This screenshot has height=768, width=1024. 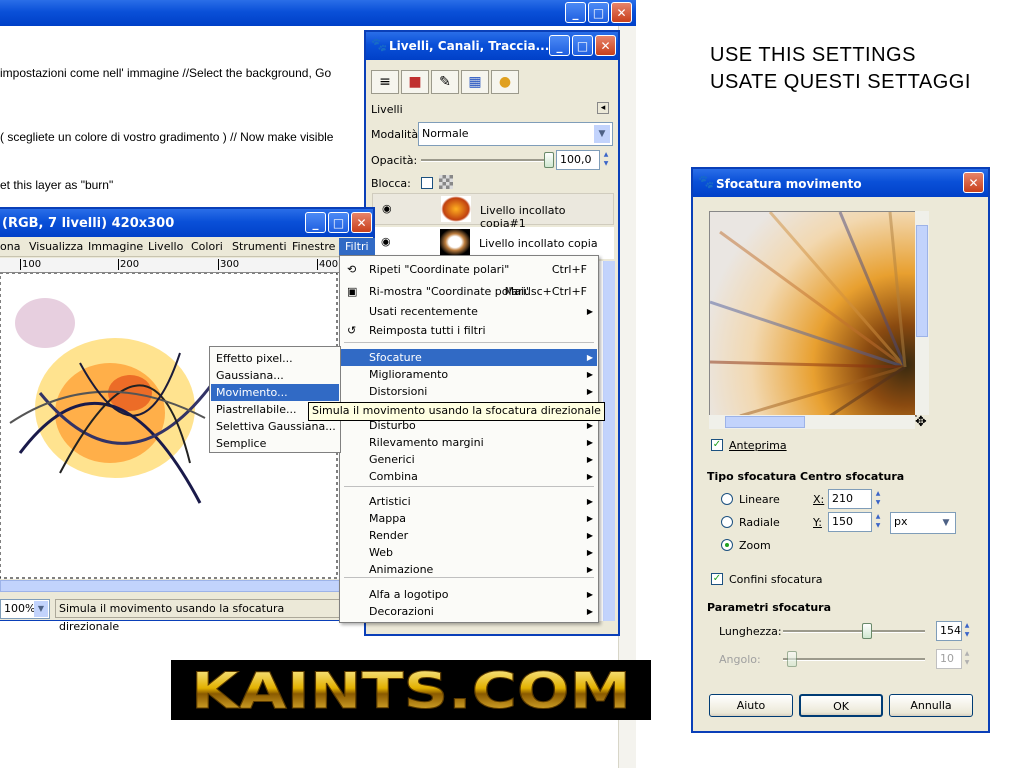 I want to click on image-title-bar: (RGB, 7 livelli) 420x300 _ □ ✕, so click(x=186, y=223).